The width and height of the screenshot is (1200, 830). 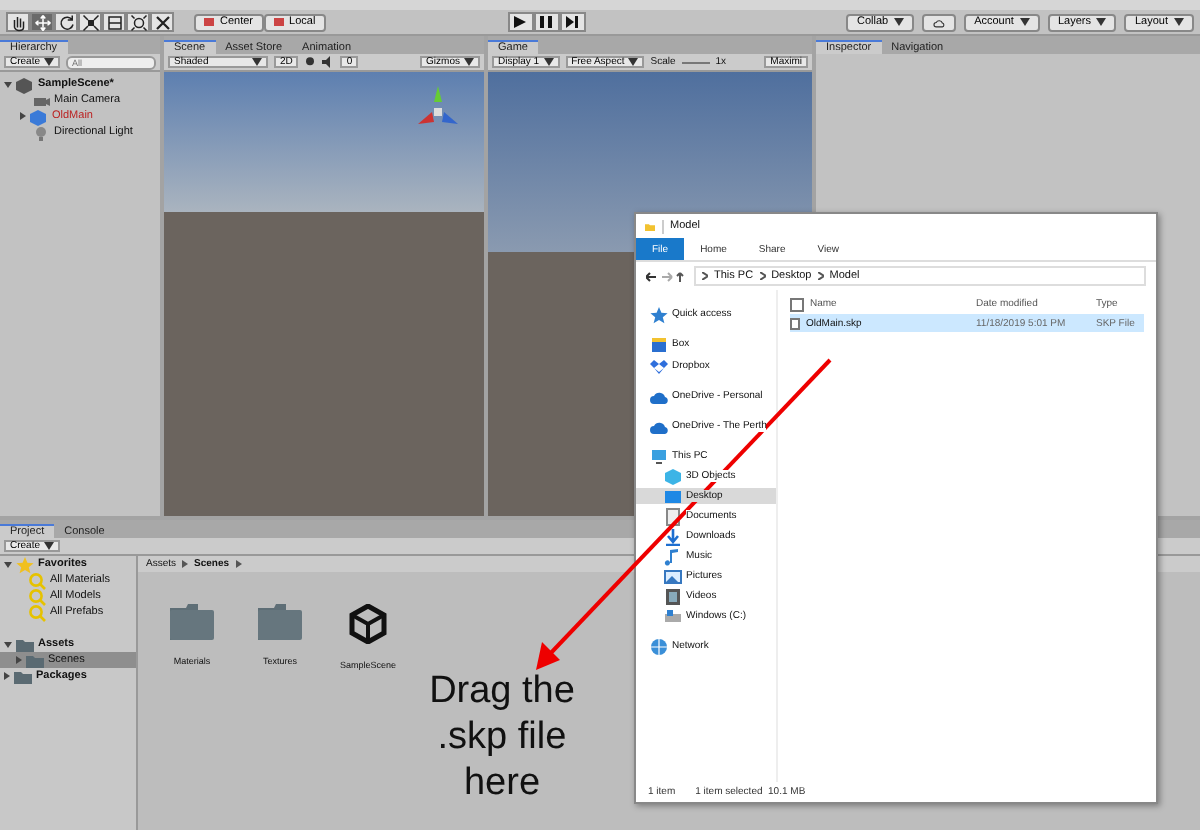 What do you see at coordinates (66, 22) in the screenshot?
I see `rotate-tool` at bounding box center [66, 22].